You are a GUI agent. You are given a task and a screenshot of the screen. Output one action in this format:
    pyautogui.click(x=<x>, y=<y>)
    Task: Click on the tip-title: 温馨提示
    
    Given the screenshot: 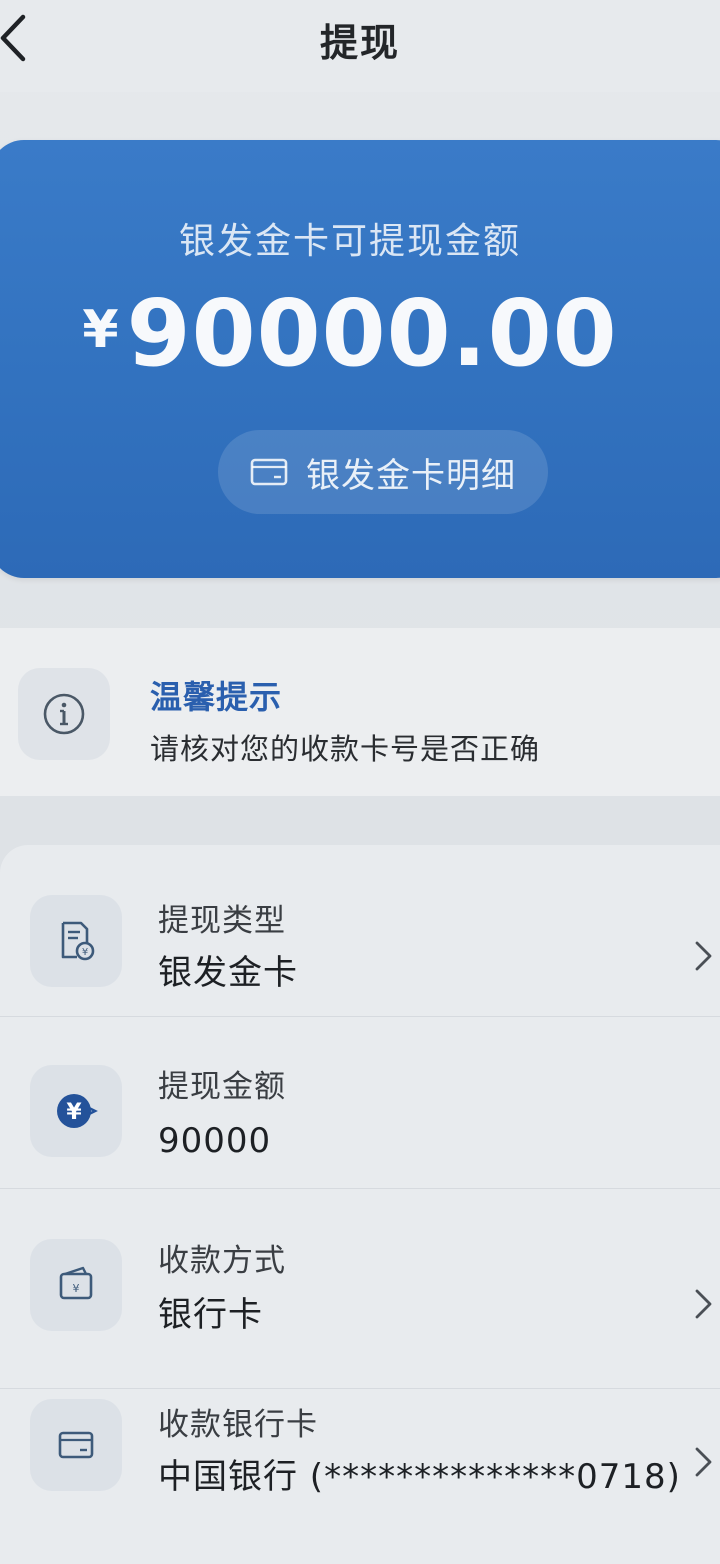 What is the action you would take?
    pyautogui.click(x=216, y=697)
    